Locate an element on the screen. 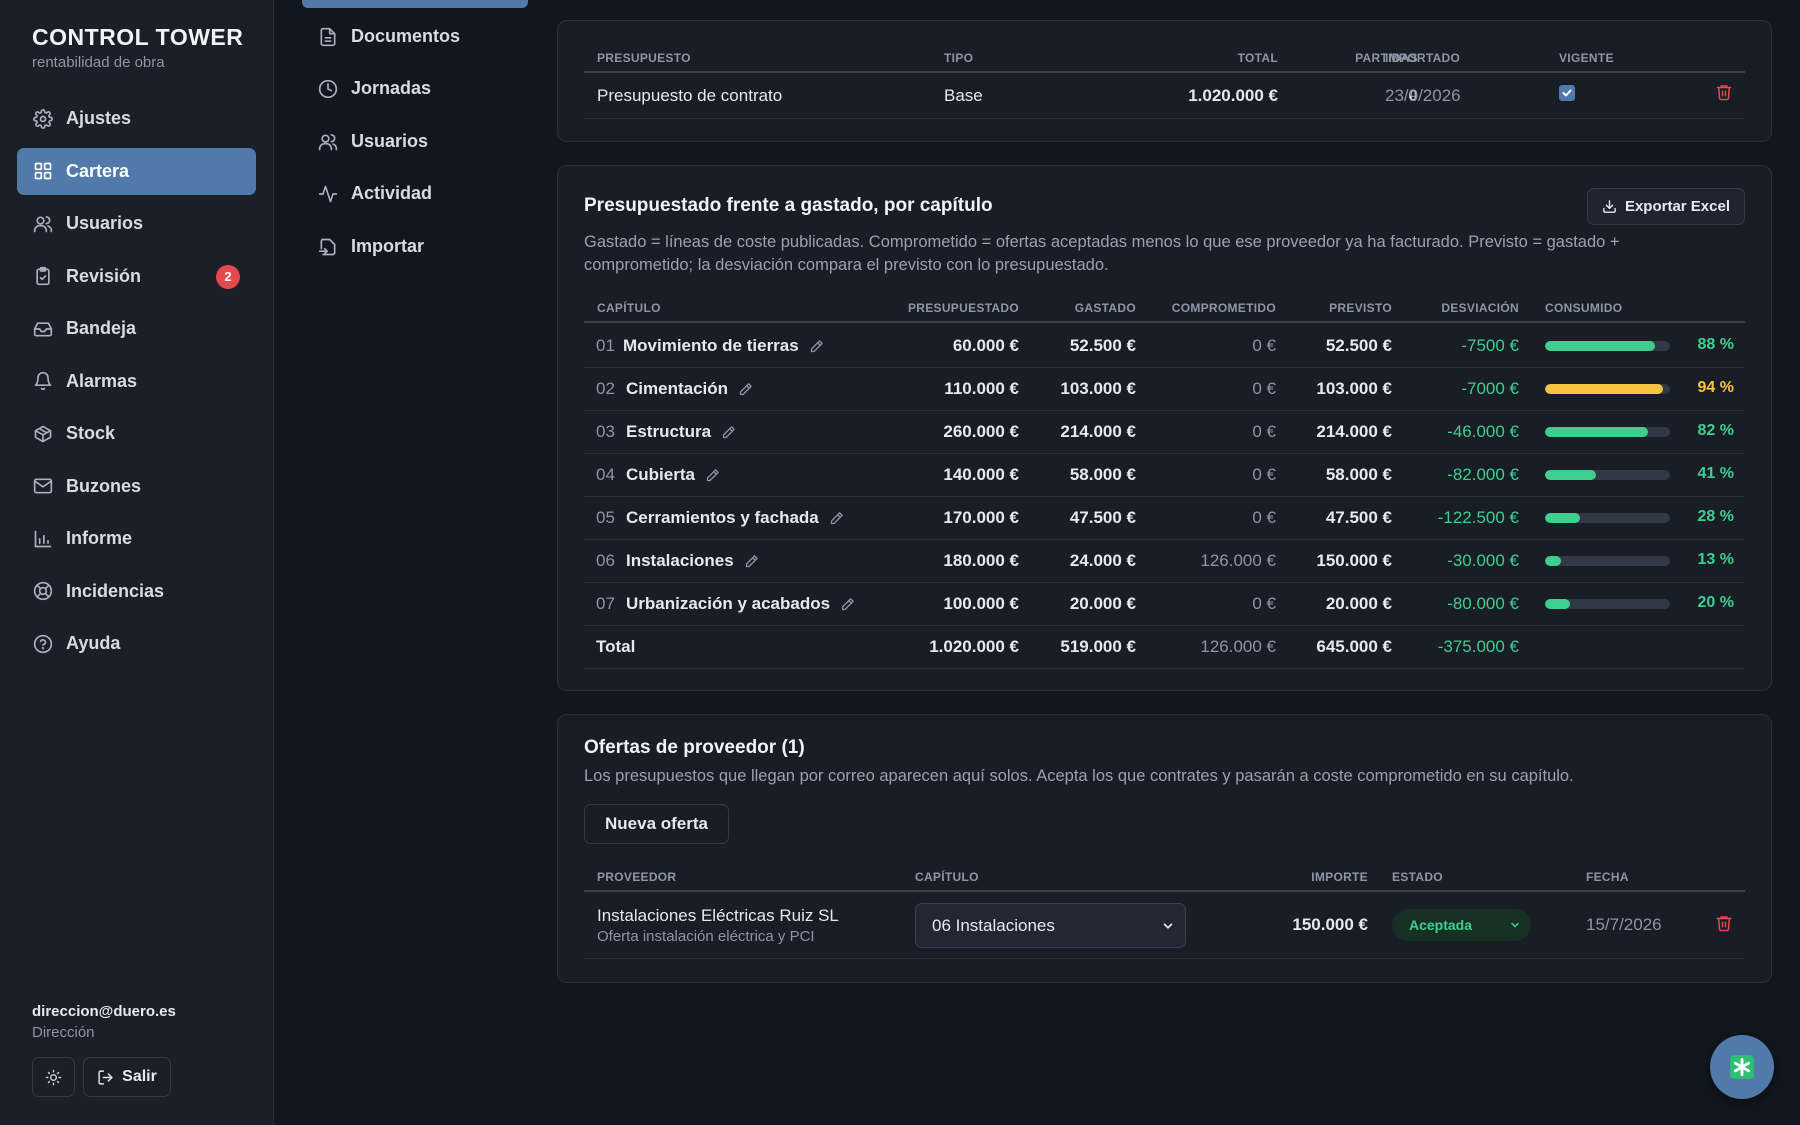 The width and height of the screenshot is (1800, 1125). user-email: direccion@duero.es is located at coordinates (104, 1011).